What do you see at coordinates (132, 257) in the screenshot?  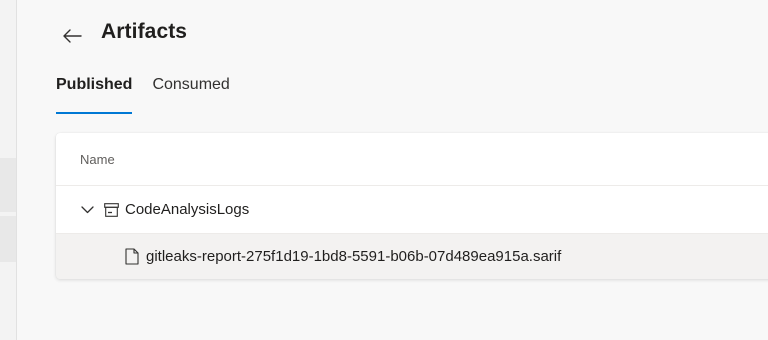 I see `file-icon` at bounding box center [132, 257].